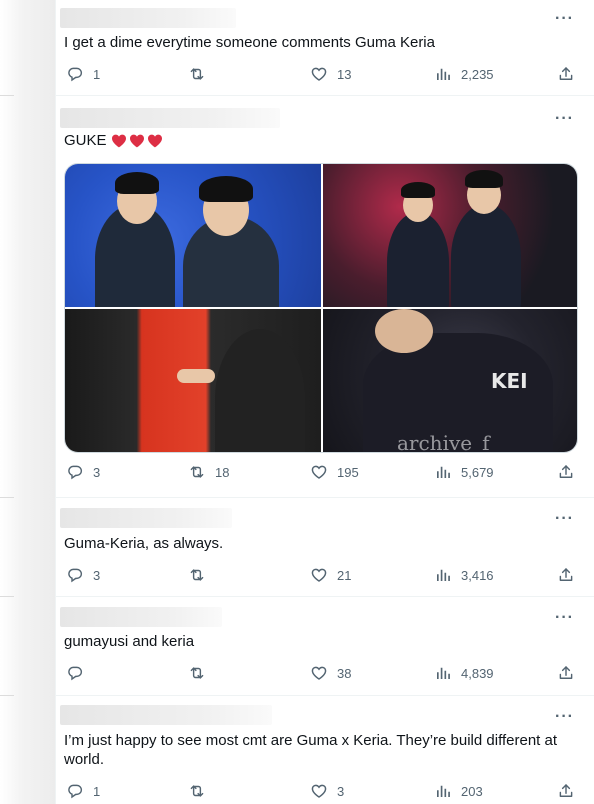 This screenshot has width=594, height=804. Describe the element at coordinates (334, 472) in the screenshot. I see `like-button: 195` at that location.